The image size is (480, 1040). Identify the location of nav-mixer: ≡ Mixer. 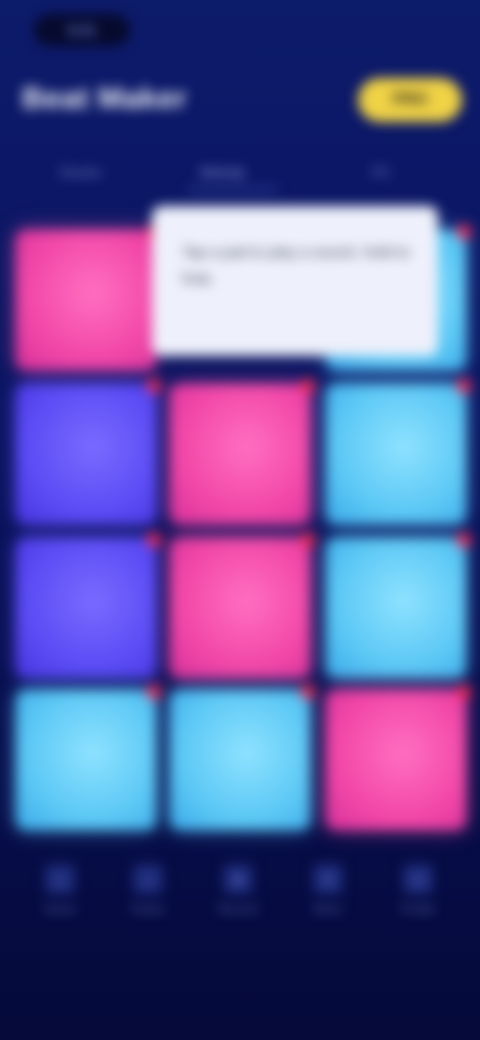
(328, 898).